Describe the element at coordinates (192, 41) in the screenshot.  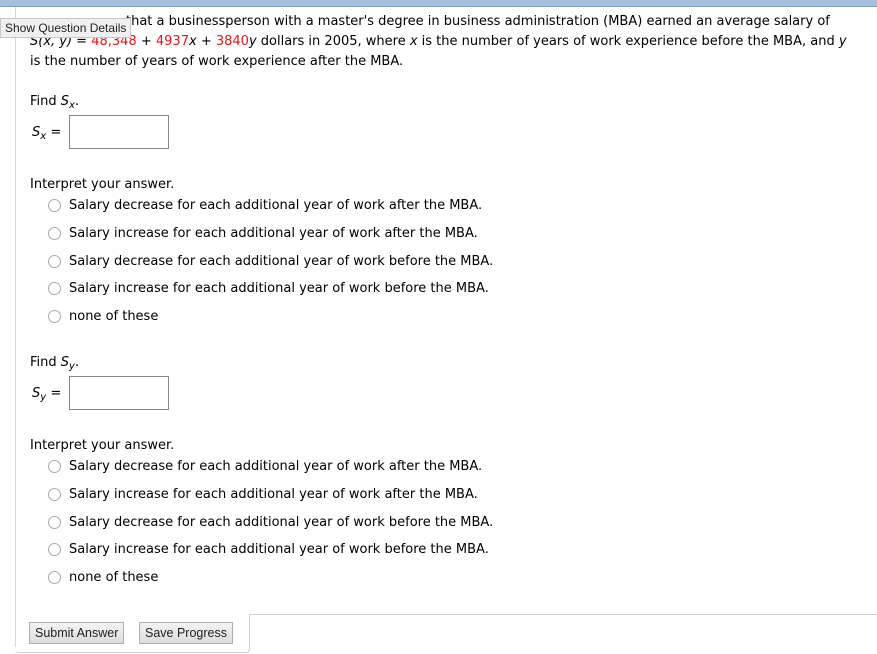
I see `formula-var-x: x` at that location.